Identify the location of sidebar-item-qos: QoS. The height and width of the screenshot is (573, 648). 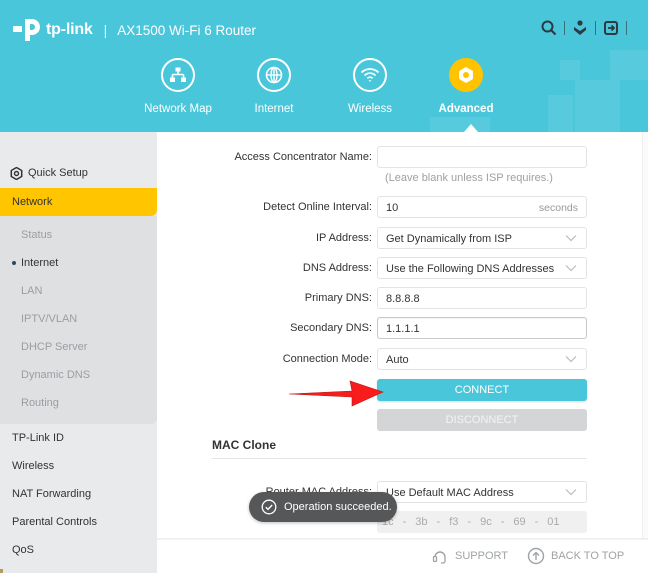
(78, 550).